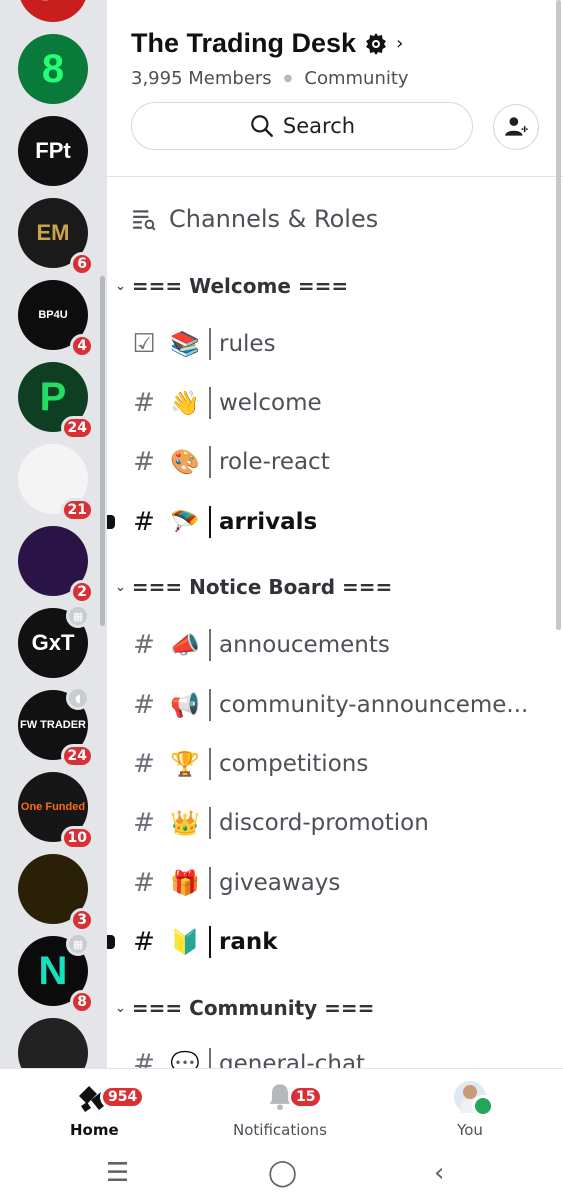  Describe the element at coordinates (54, 641) in the screenshot. I see `server-icon: GxT ▦` at that location.